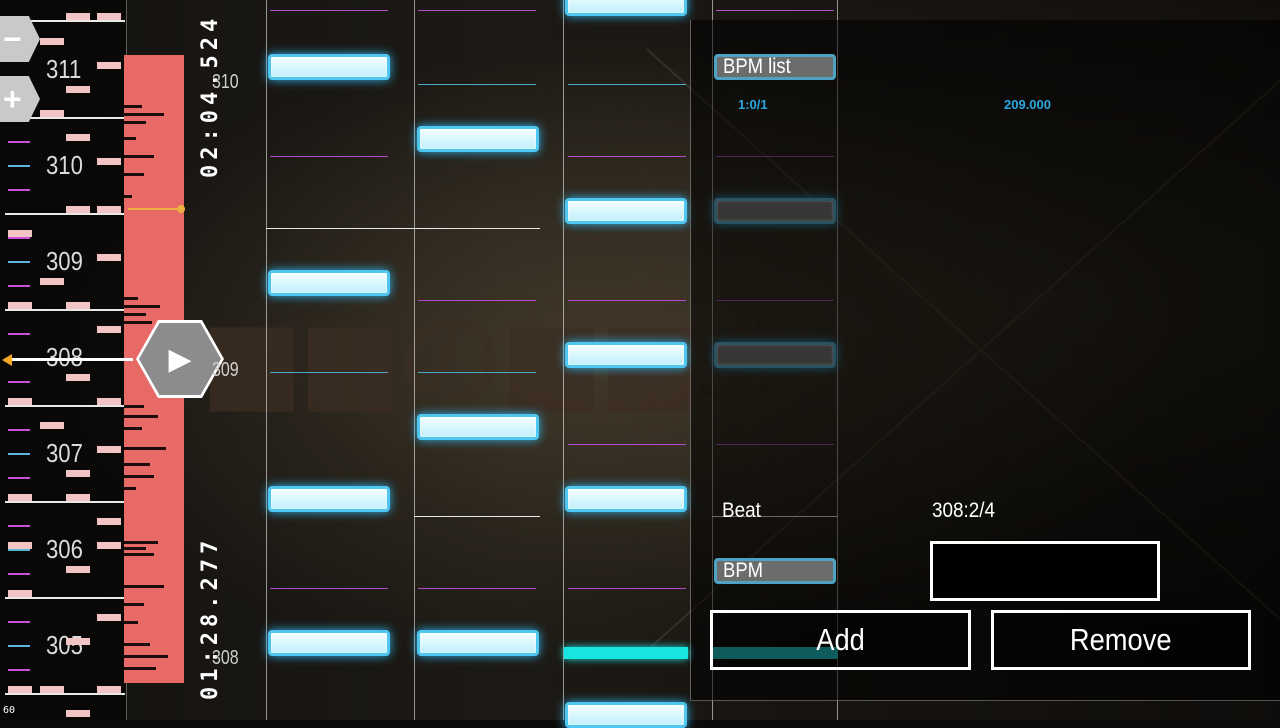 This screenshot has height=728, width=1280. I want to click on beat-value: 308:2/4, so click(964, 510).